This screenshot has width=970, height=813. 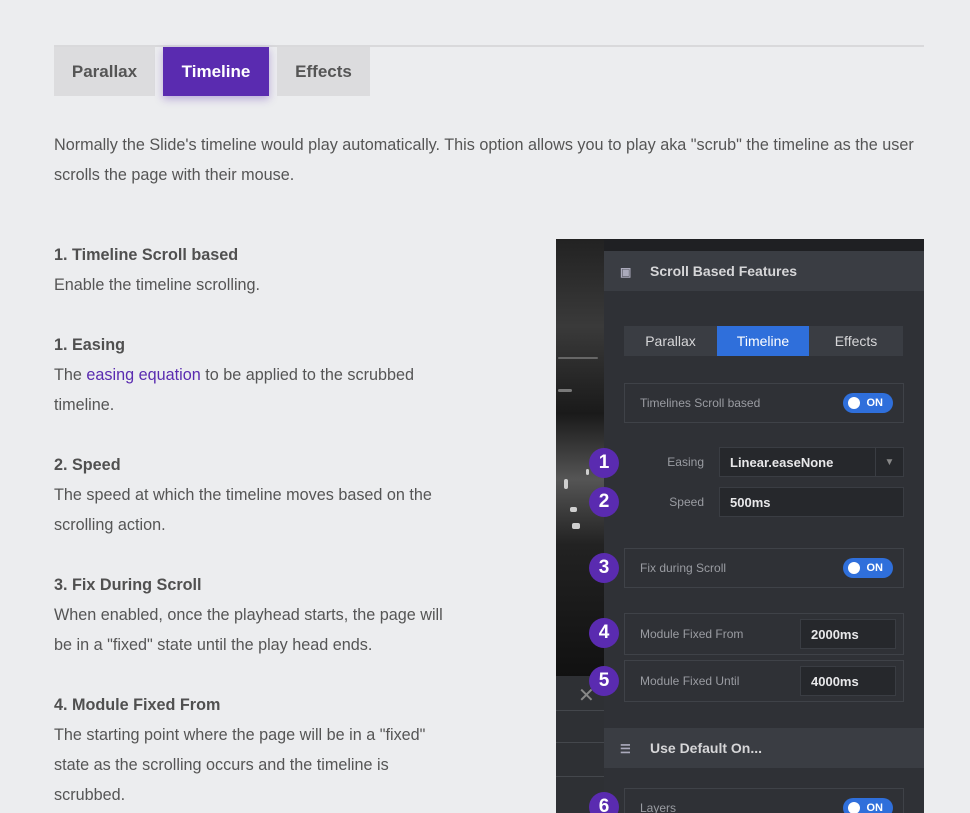 What do you see at coordinates (625, 749) in the screenshot?
I see `list-icon: ☰` at bounding box center [625, 749].